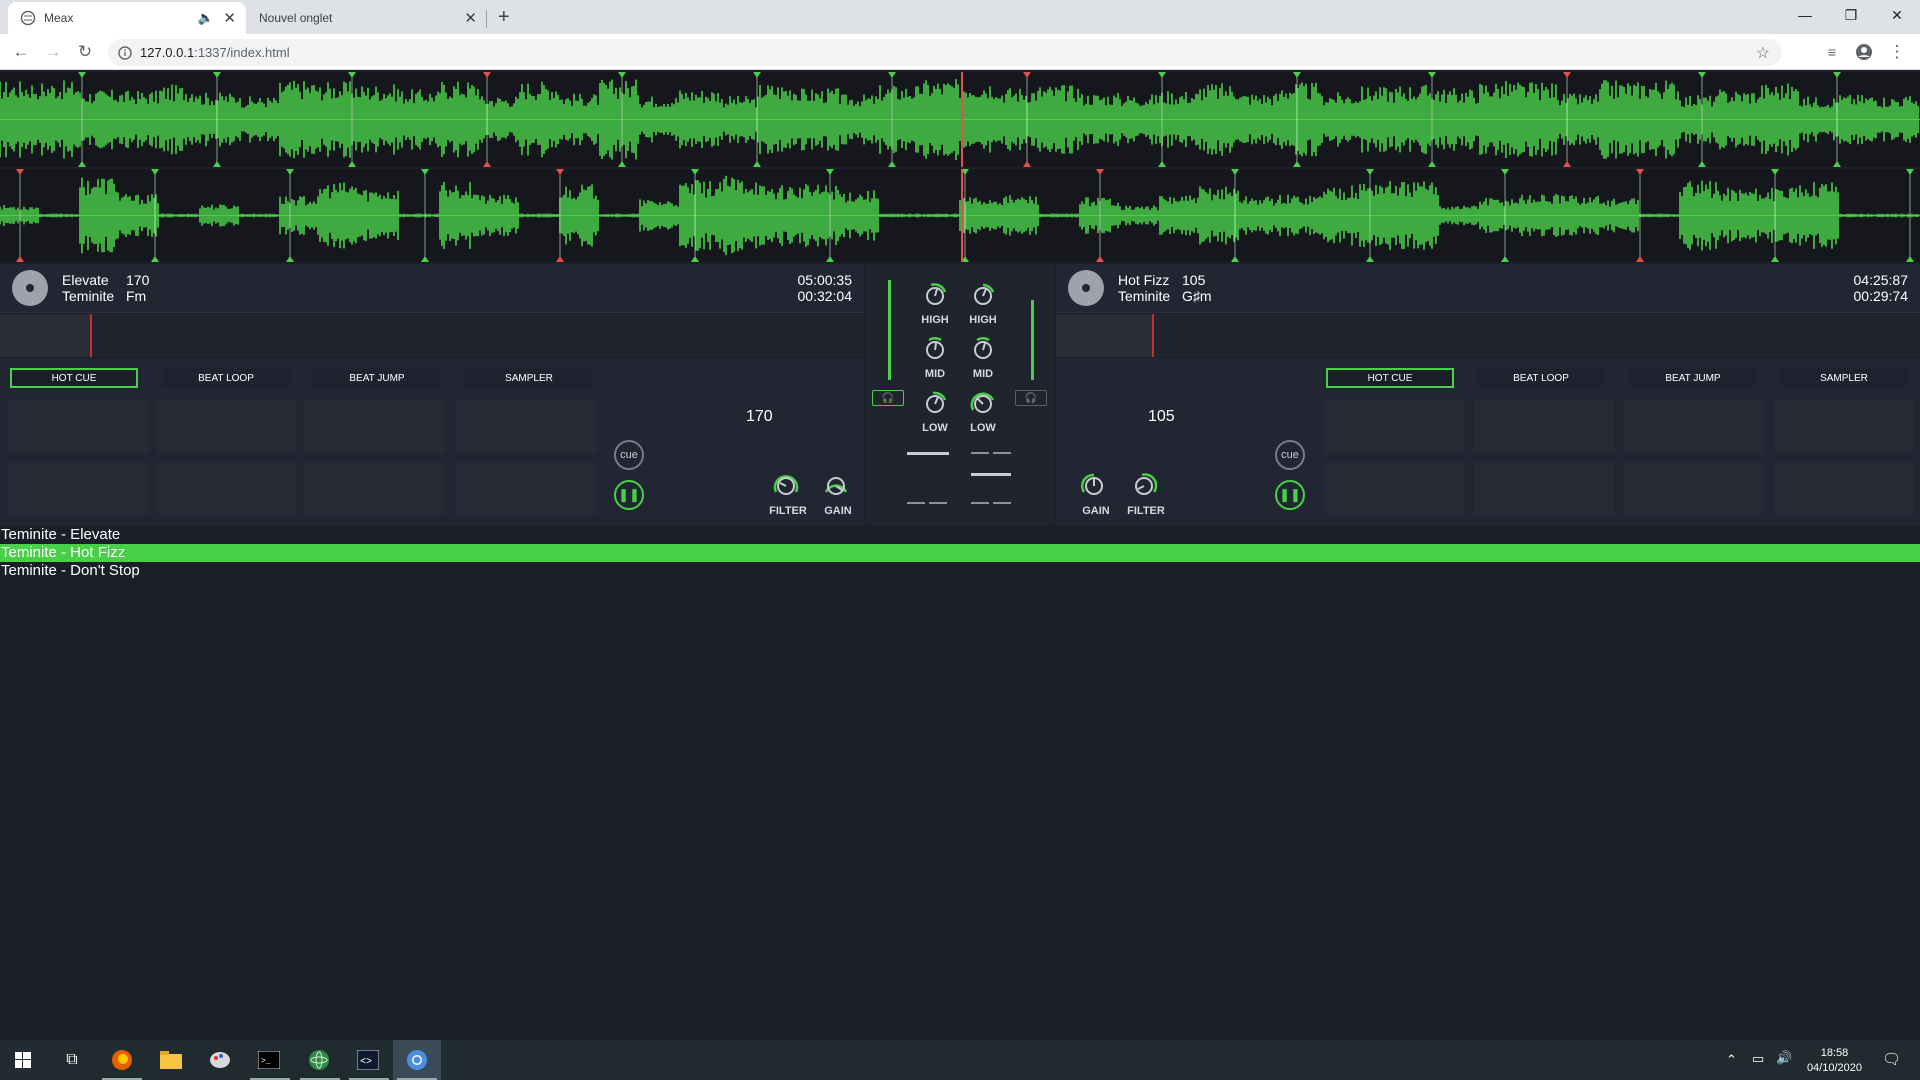 This screenshot has width=1920, height=1080. What do you see at coordinates (1758, 1059) in the screenshot?
I see `network-icon: ▭` at bounding box center [1758, 1059].